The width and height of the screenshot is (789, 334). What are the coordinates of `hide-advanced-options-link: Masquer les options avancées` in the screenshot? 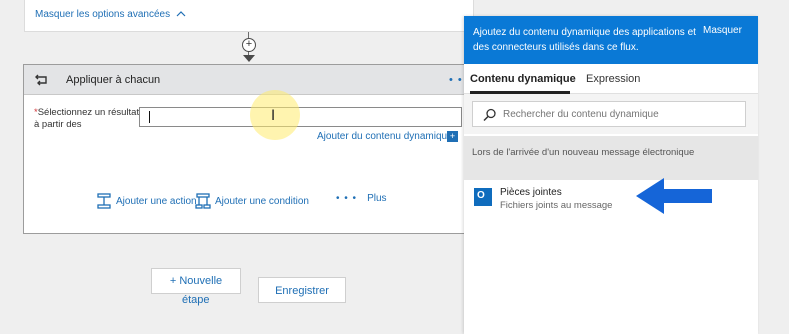 It's located at (110, 14).